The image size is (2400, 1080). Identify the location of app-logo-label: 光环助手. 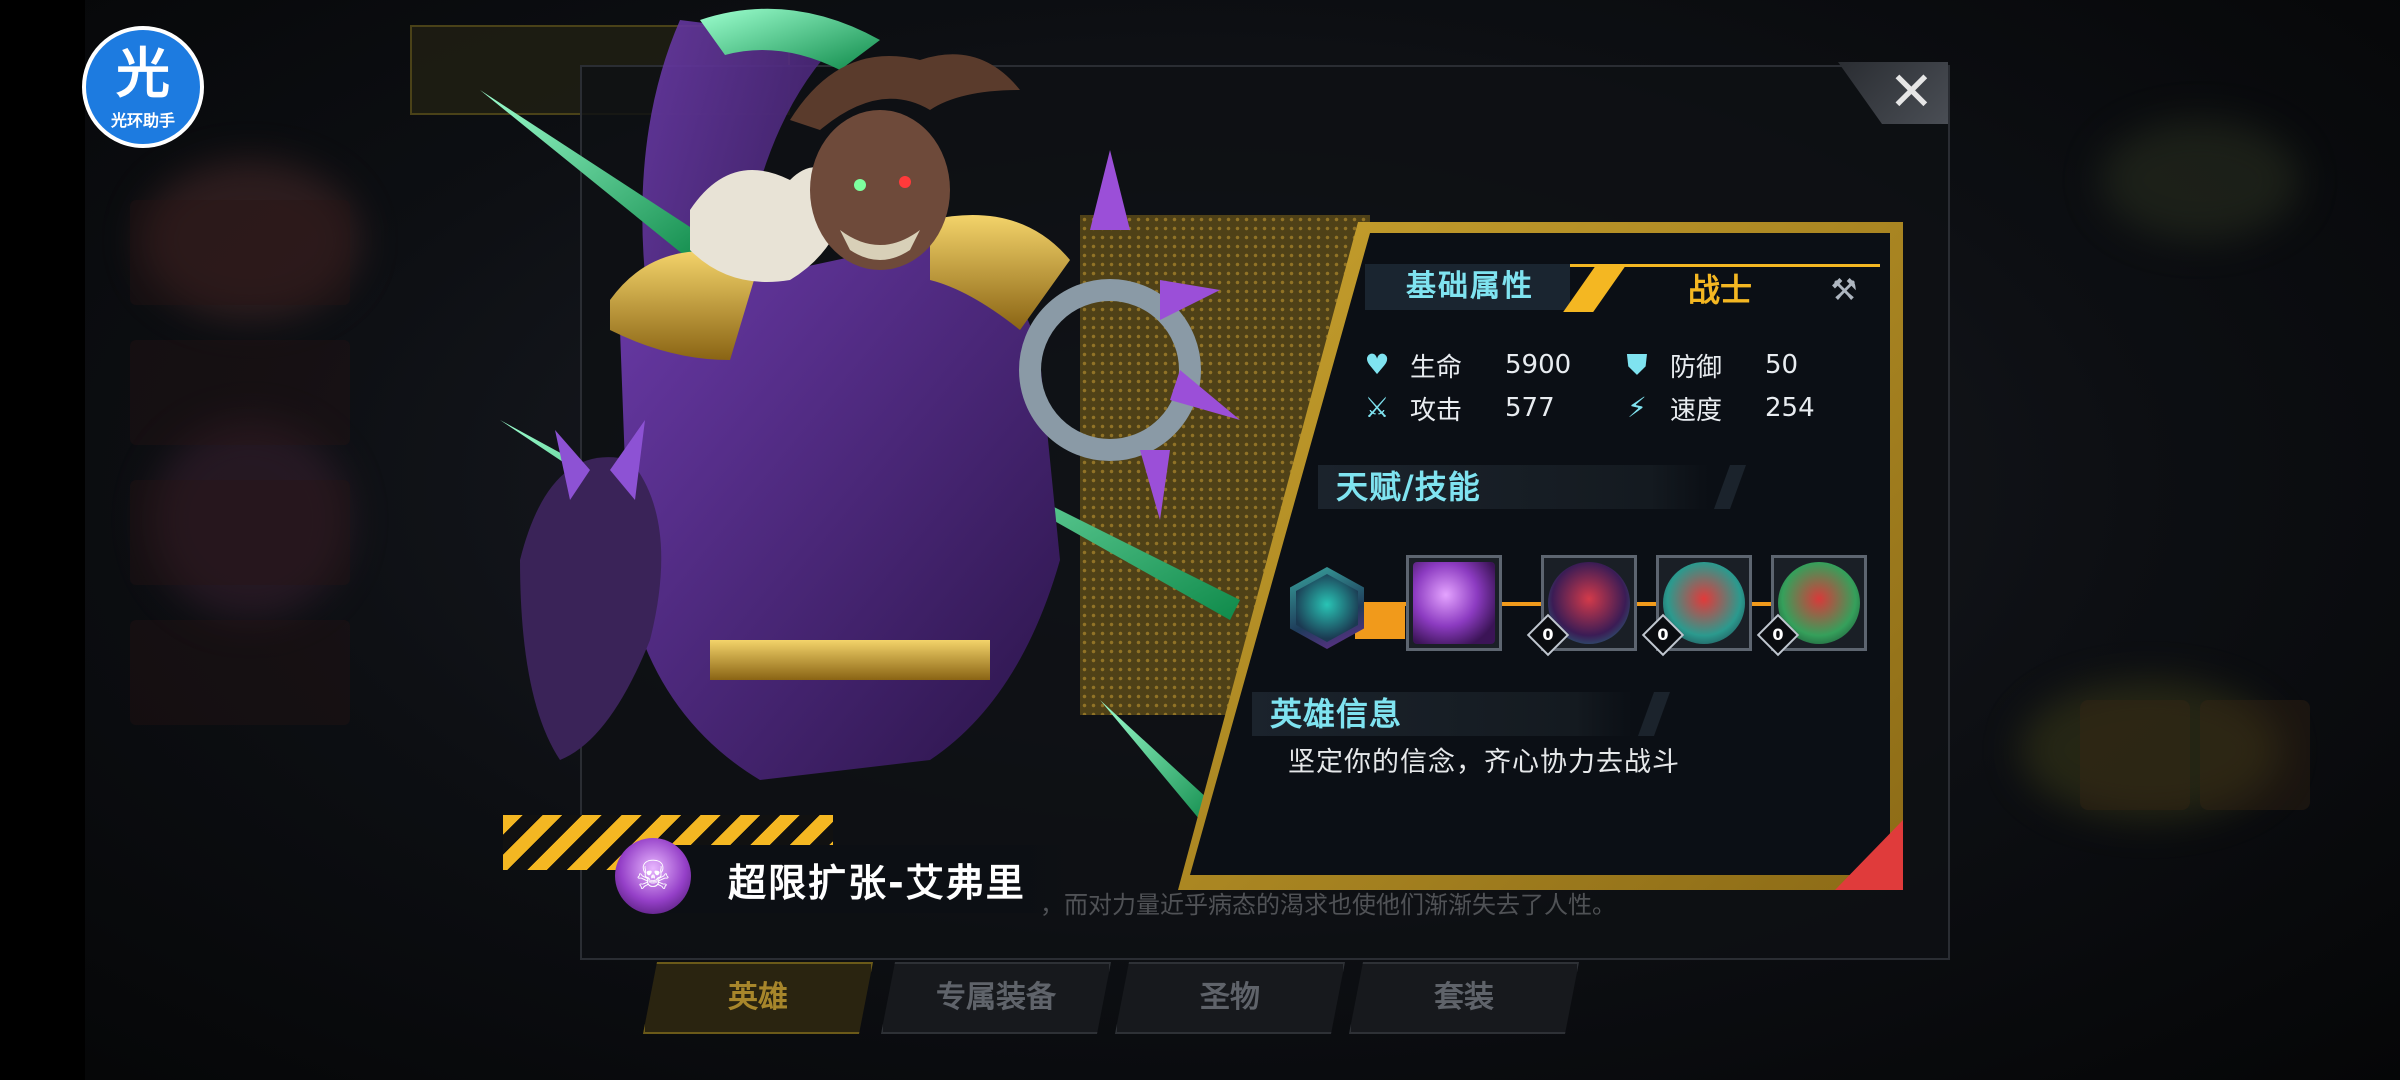
(142, 120).